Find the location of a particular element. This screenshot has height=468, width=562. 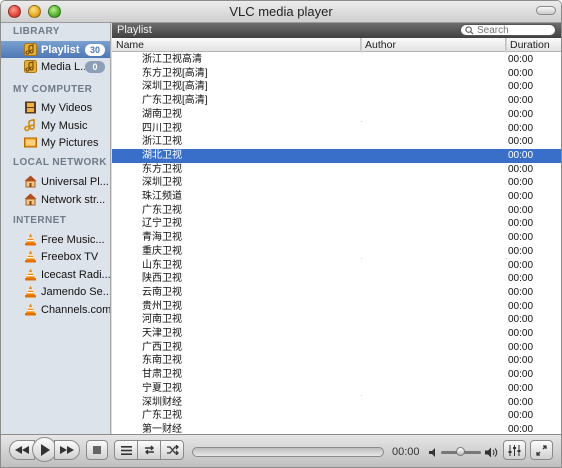

close-window-button is located at coordinates (14, 11).